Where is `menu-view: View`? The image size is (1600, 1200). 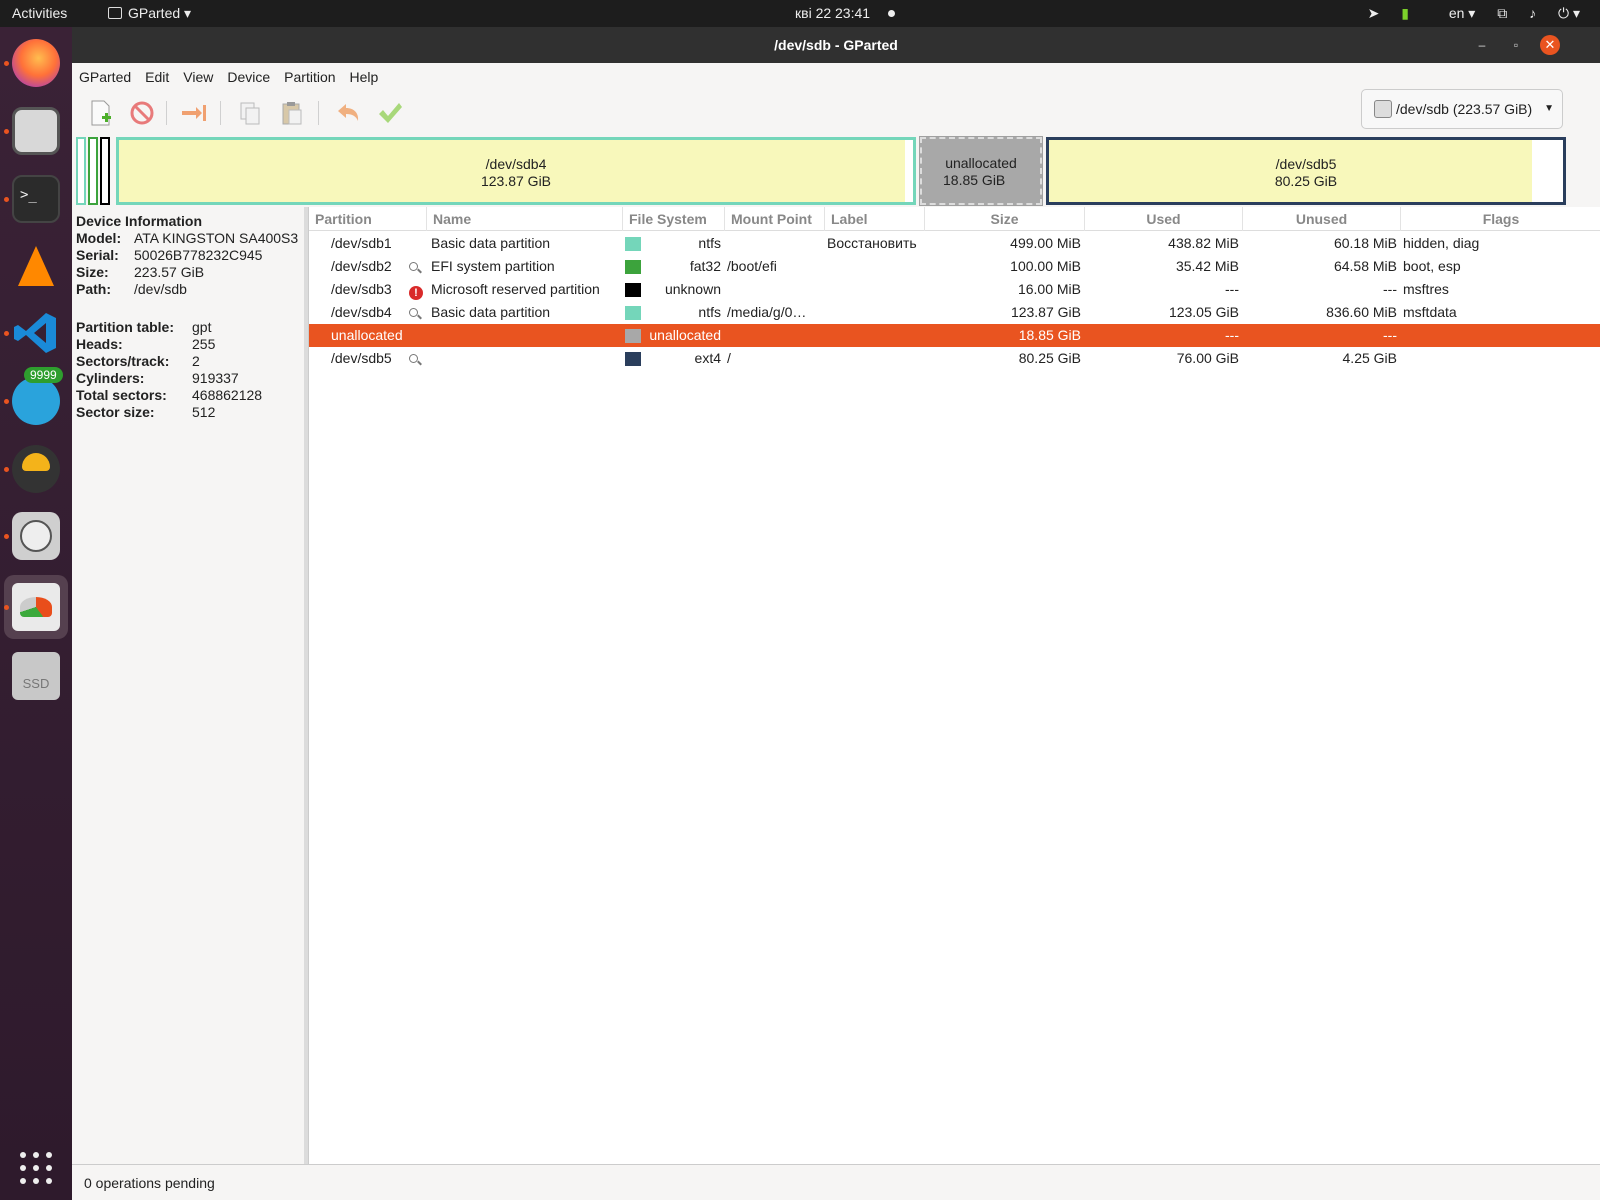 menu-view: View is located at coordinates (198, 77).